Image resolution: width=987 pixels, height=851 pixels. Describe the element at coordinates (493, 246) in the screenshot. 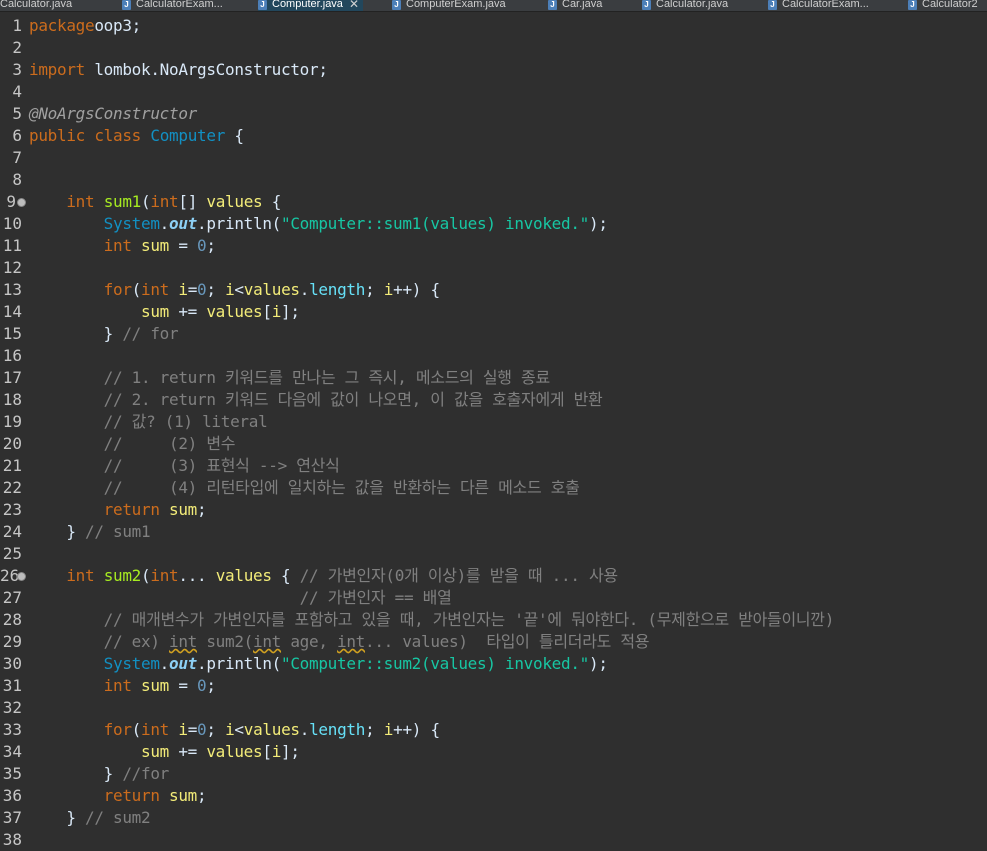

I see `code-line: 11 int sum = 0;` at that location.